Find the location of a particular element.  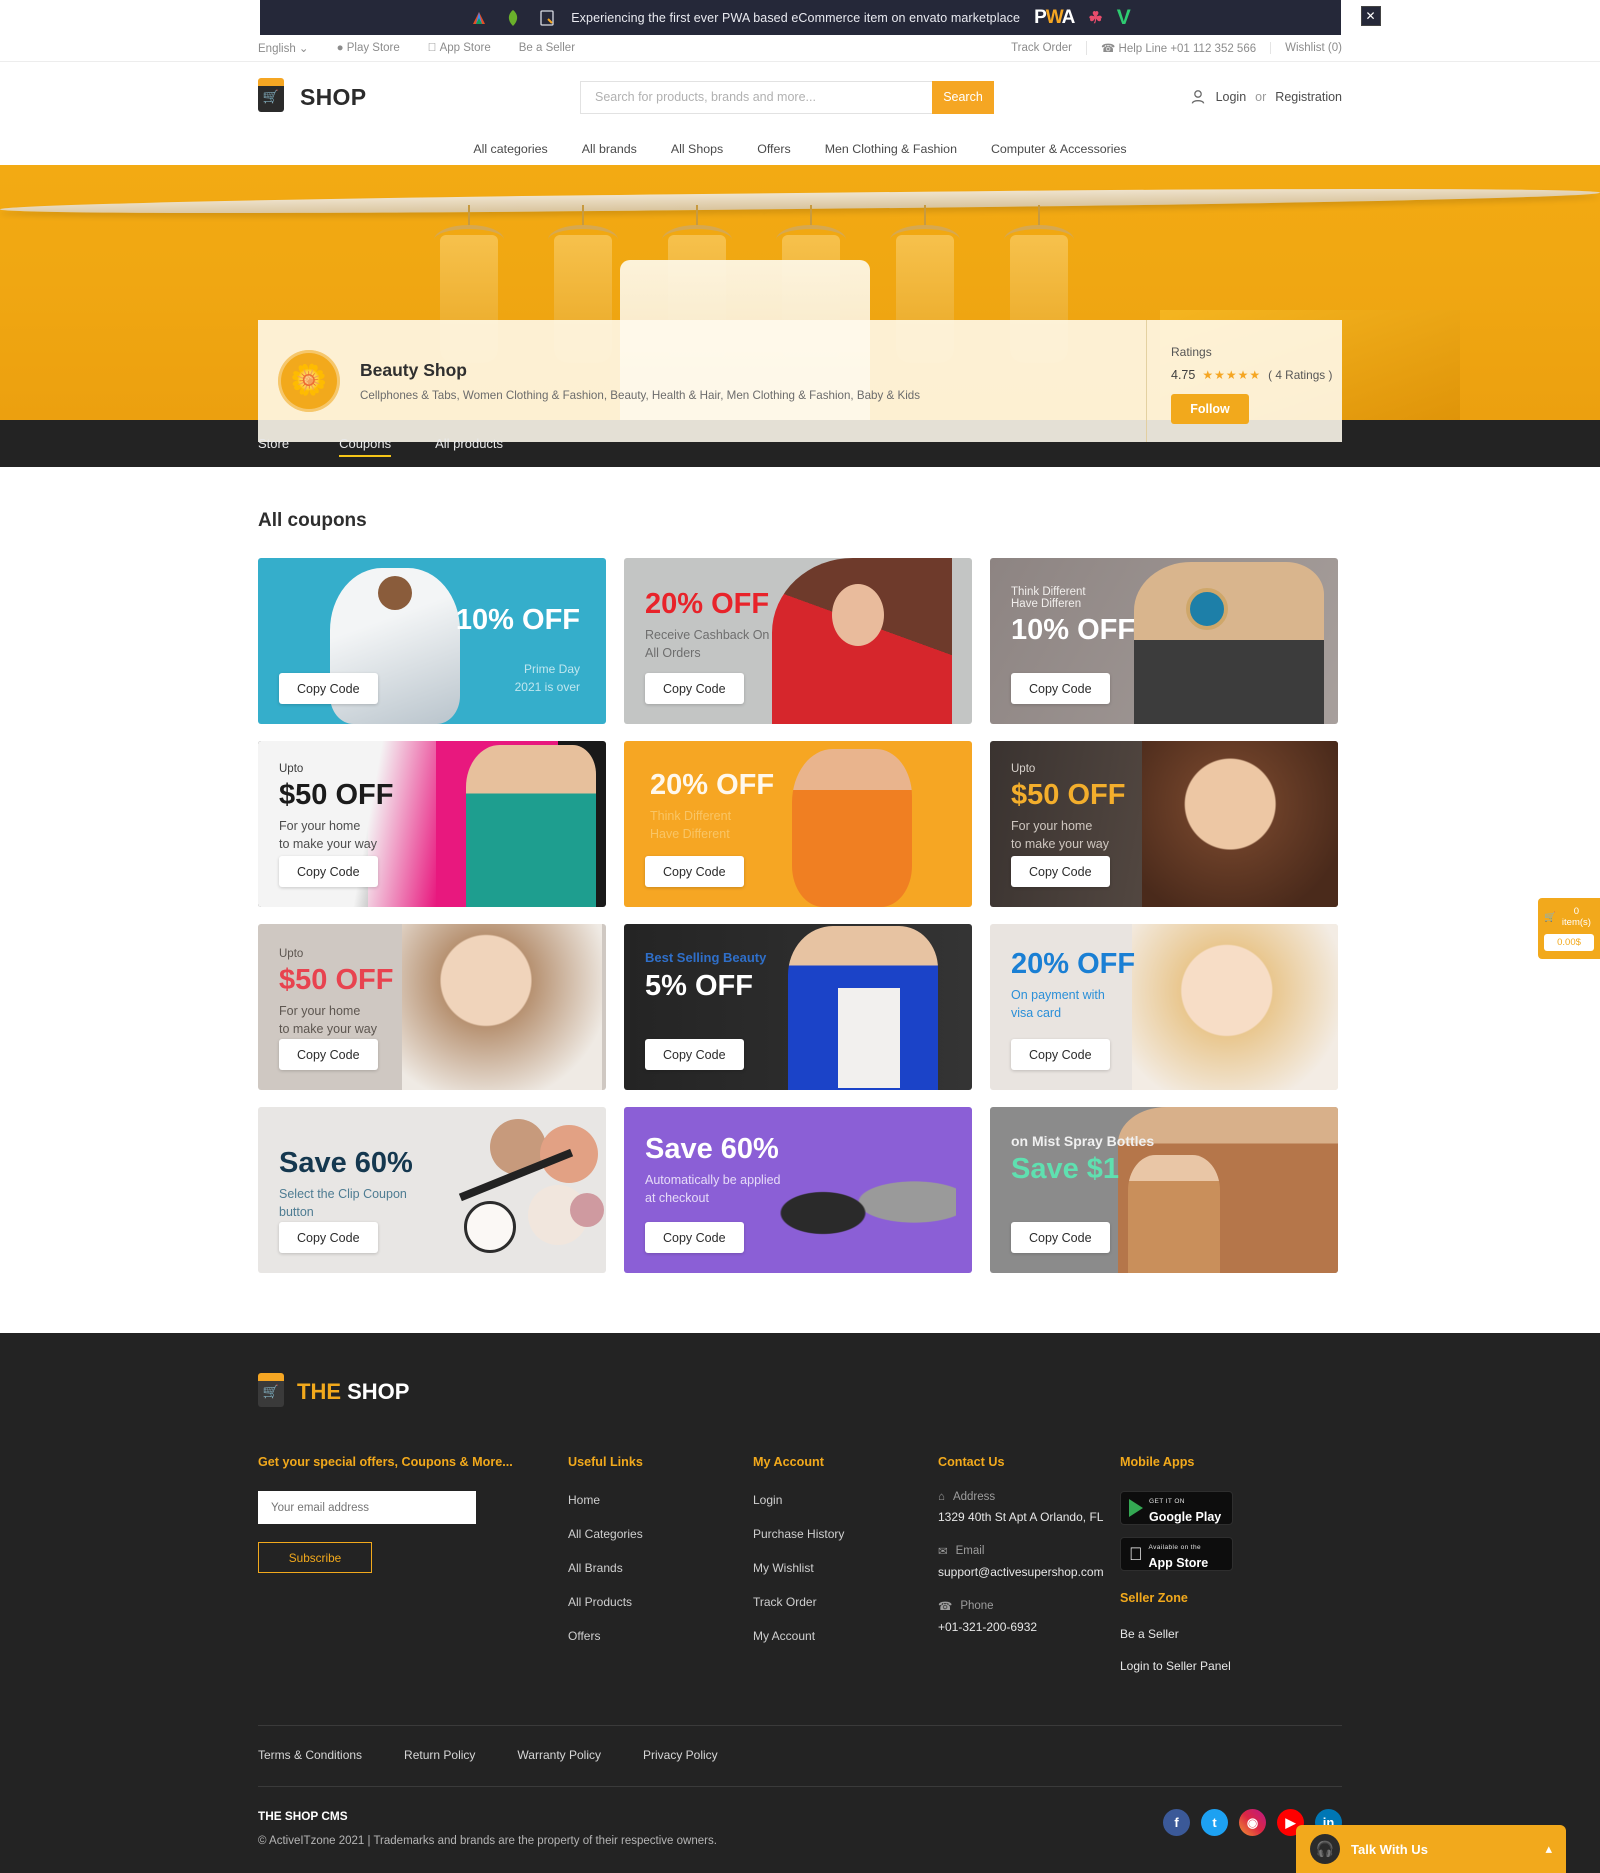

shop-name: Beauty Shop is located at coordinates (413, 370).